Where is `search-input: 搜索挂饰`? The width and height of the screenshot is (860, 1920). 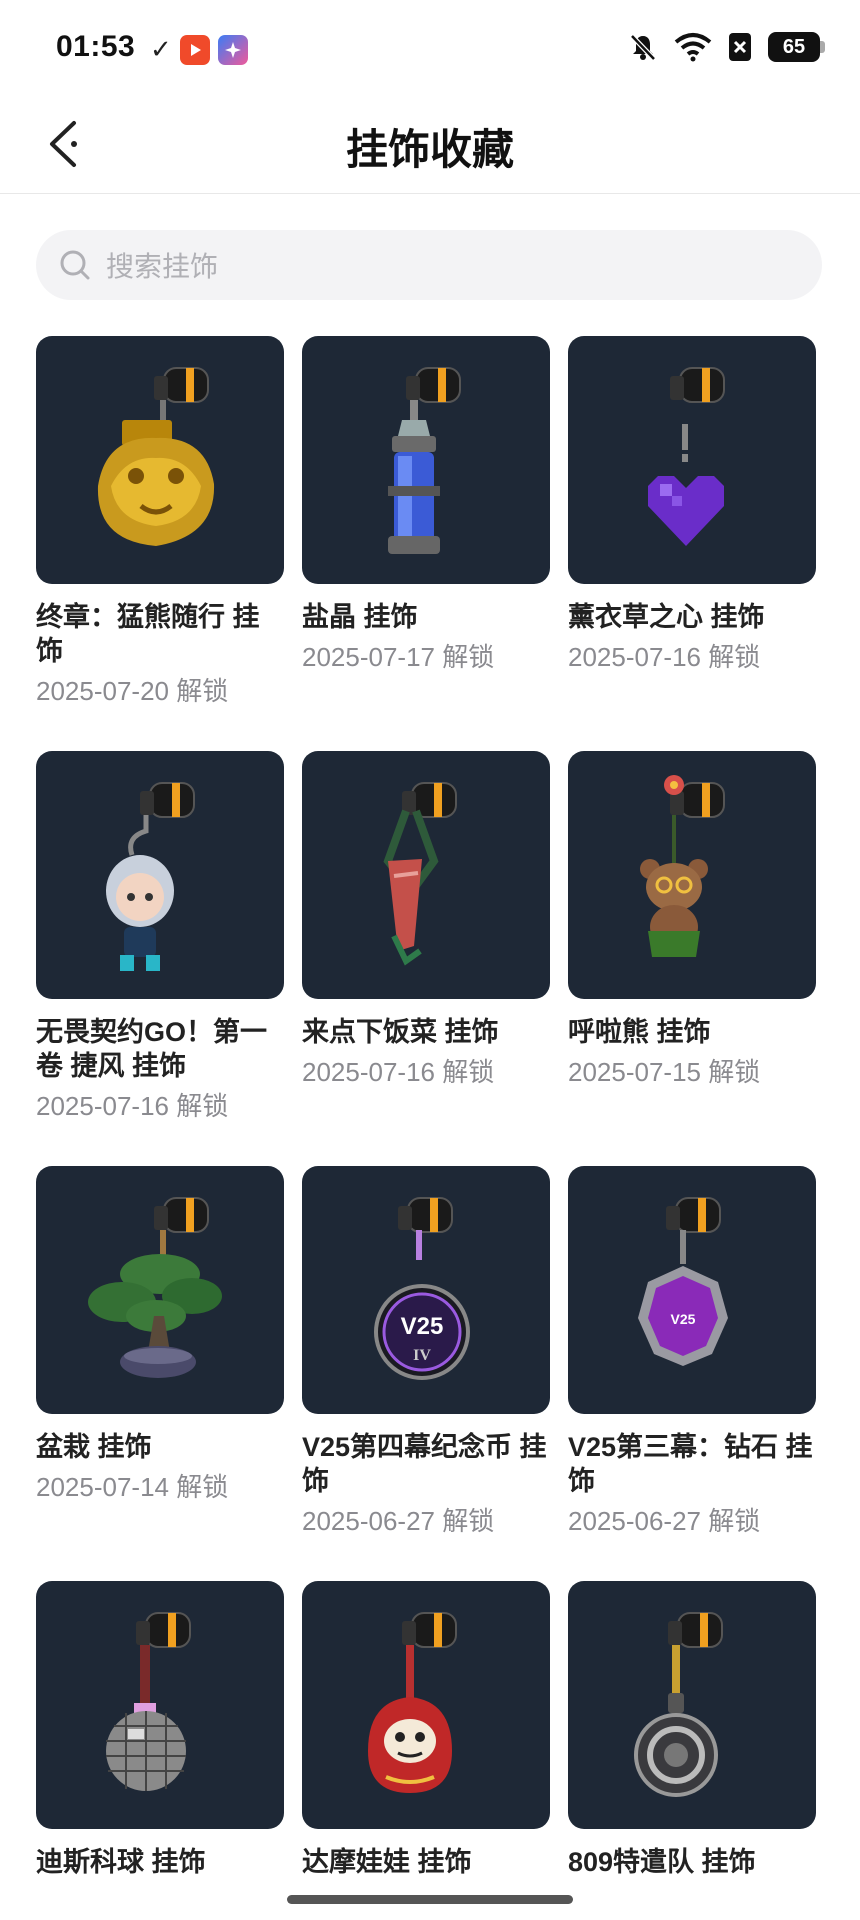
search-input: 搜索挂饰 is located at coordinates (429, 265).